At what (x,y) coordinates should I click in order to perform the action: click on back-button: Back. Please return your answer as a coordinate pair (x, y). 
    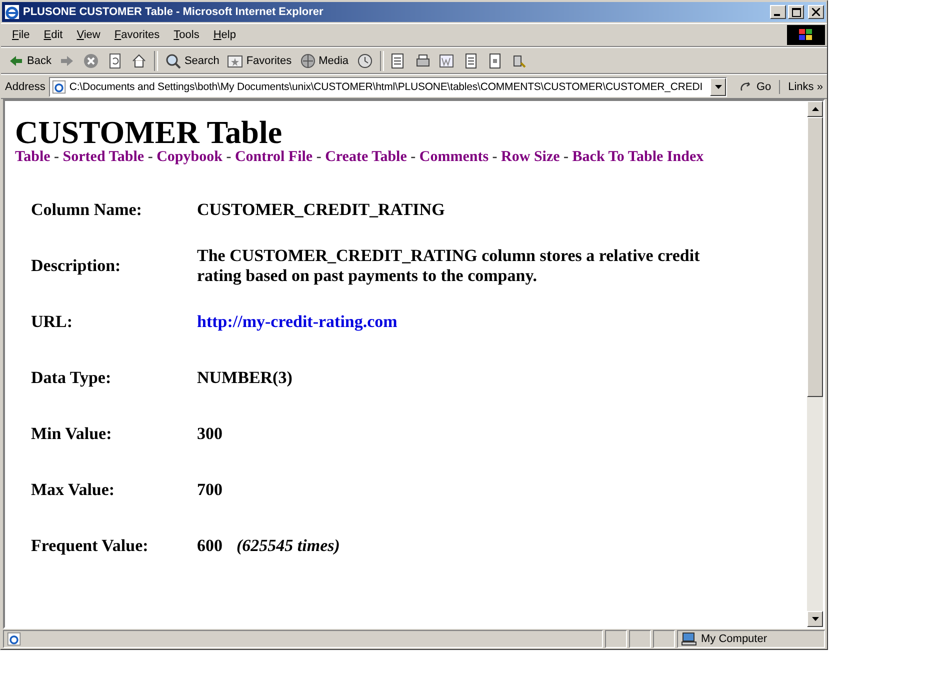
    Looking at the image, I should click on (29, 60).